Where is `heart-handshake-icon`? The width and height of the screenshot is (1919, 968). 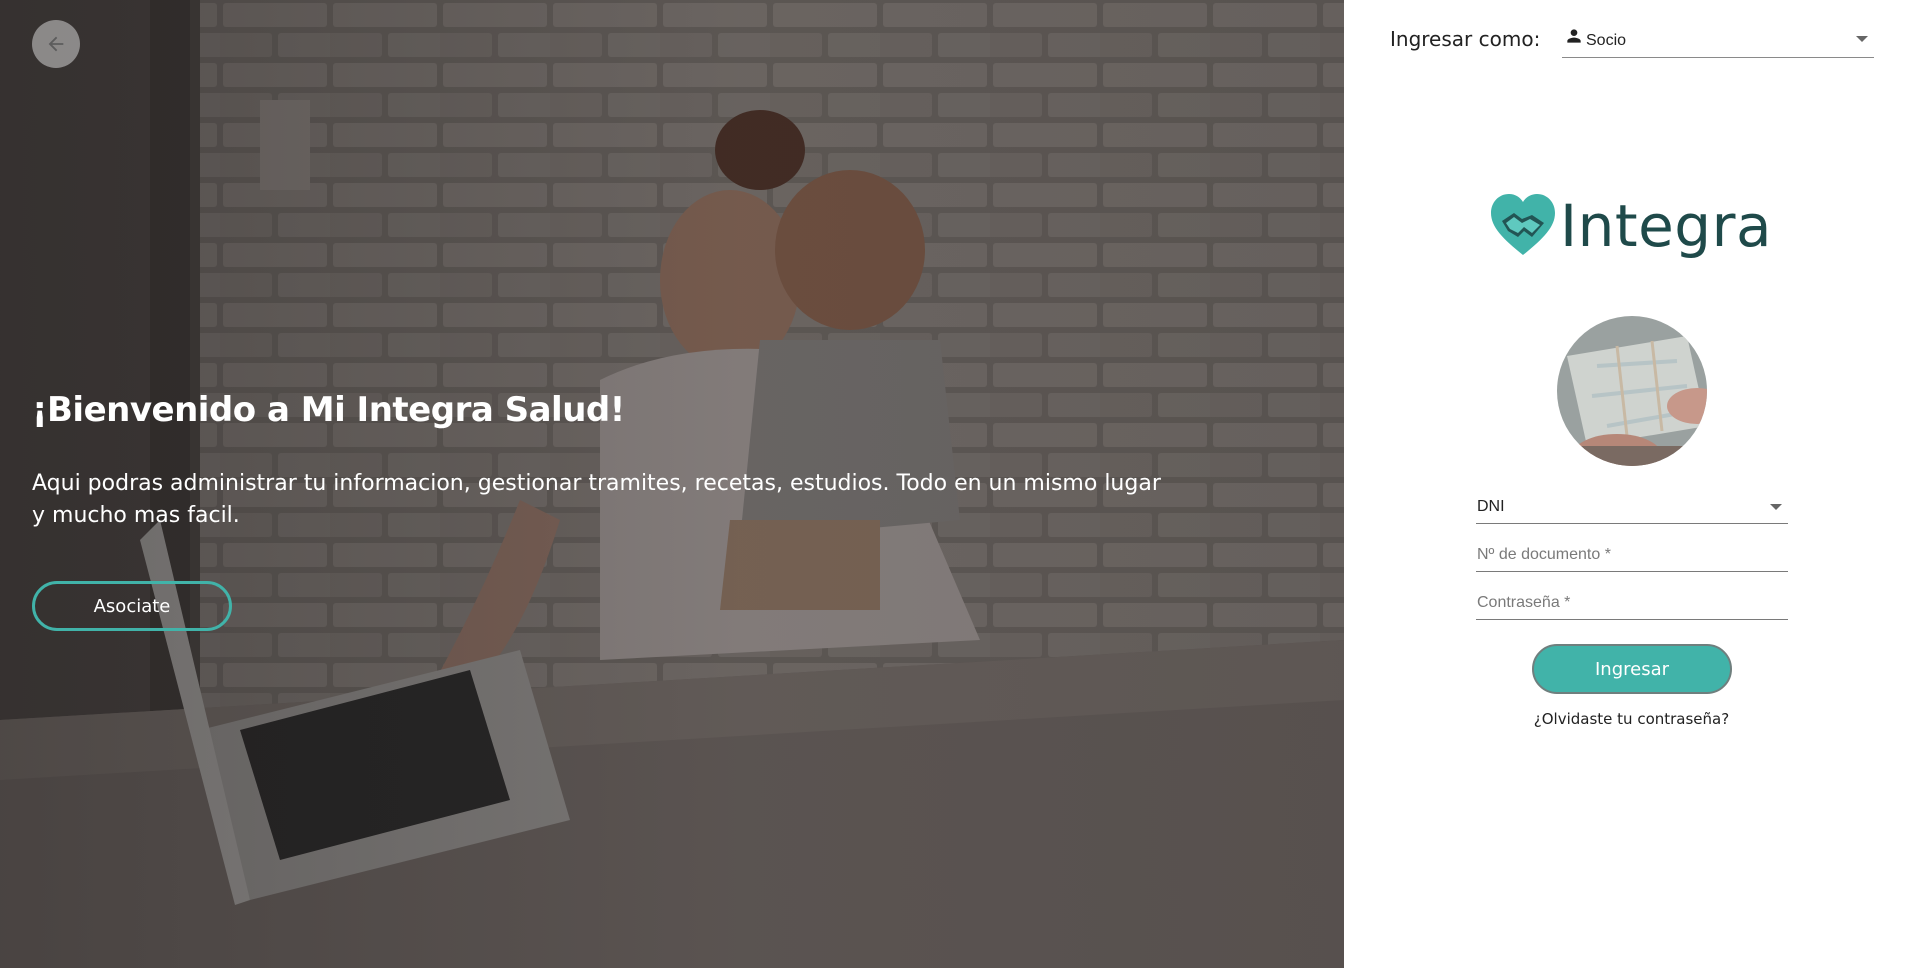
heart-handshake-icon is located at coordinates (1523, 224).